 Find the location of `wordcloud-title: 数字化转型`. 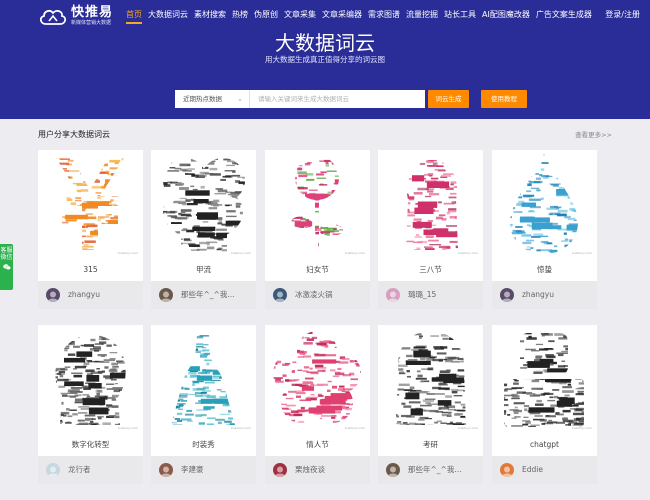

wordcloud-title: 数字化转型 is located at coordinates (90, 445).